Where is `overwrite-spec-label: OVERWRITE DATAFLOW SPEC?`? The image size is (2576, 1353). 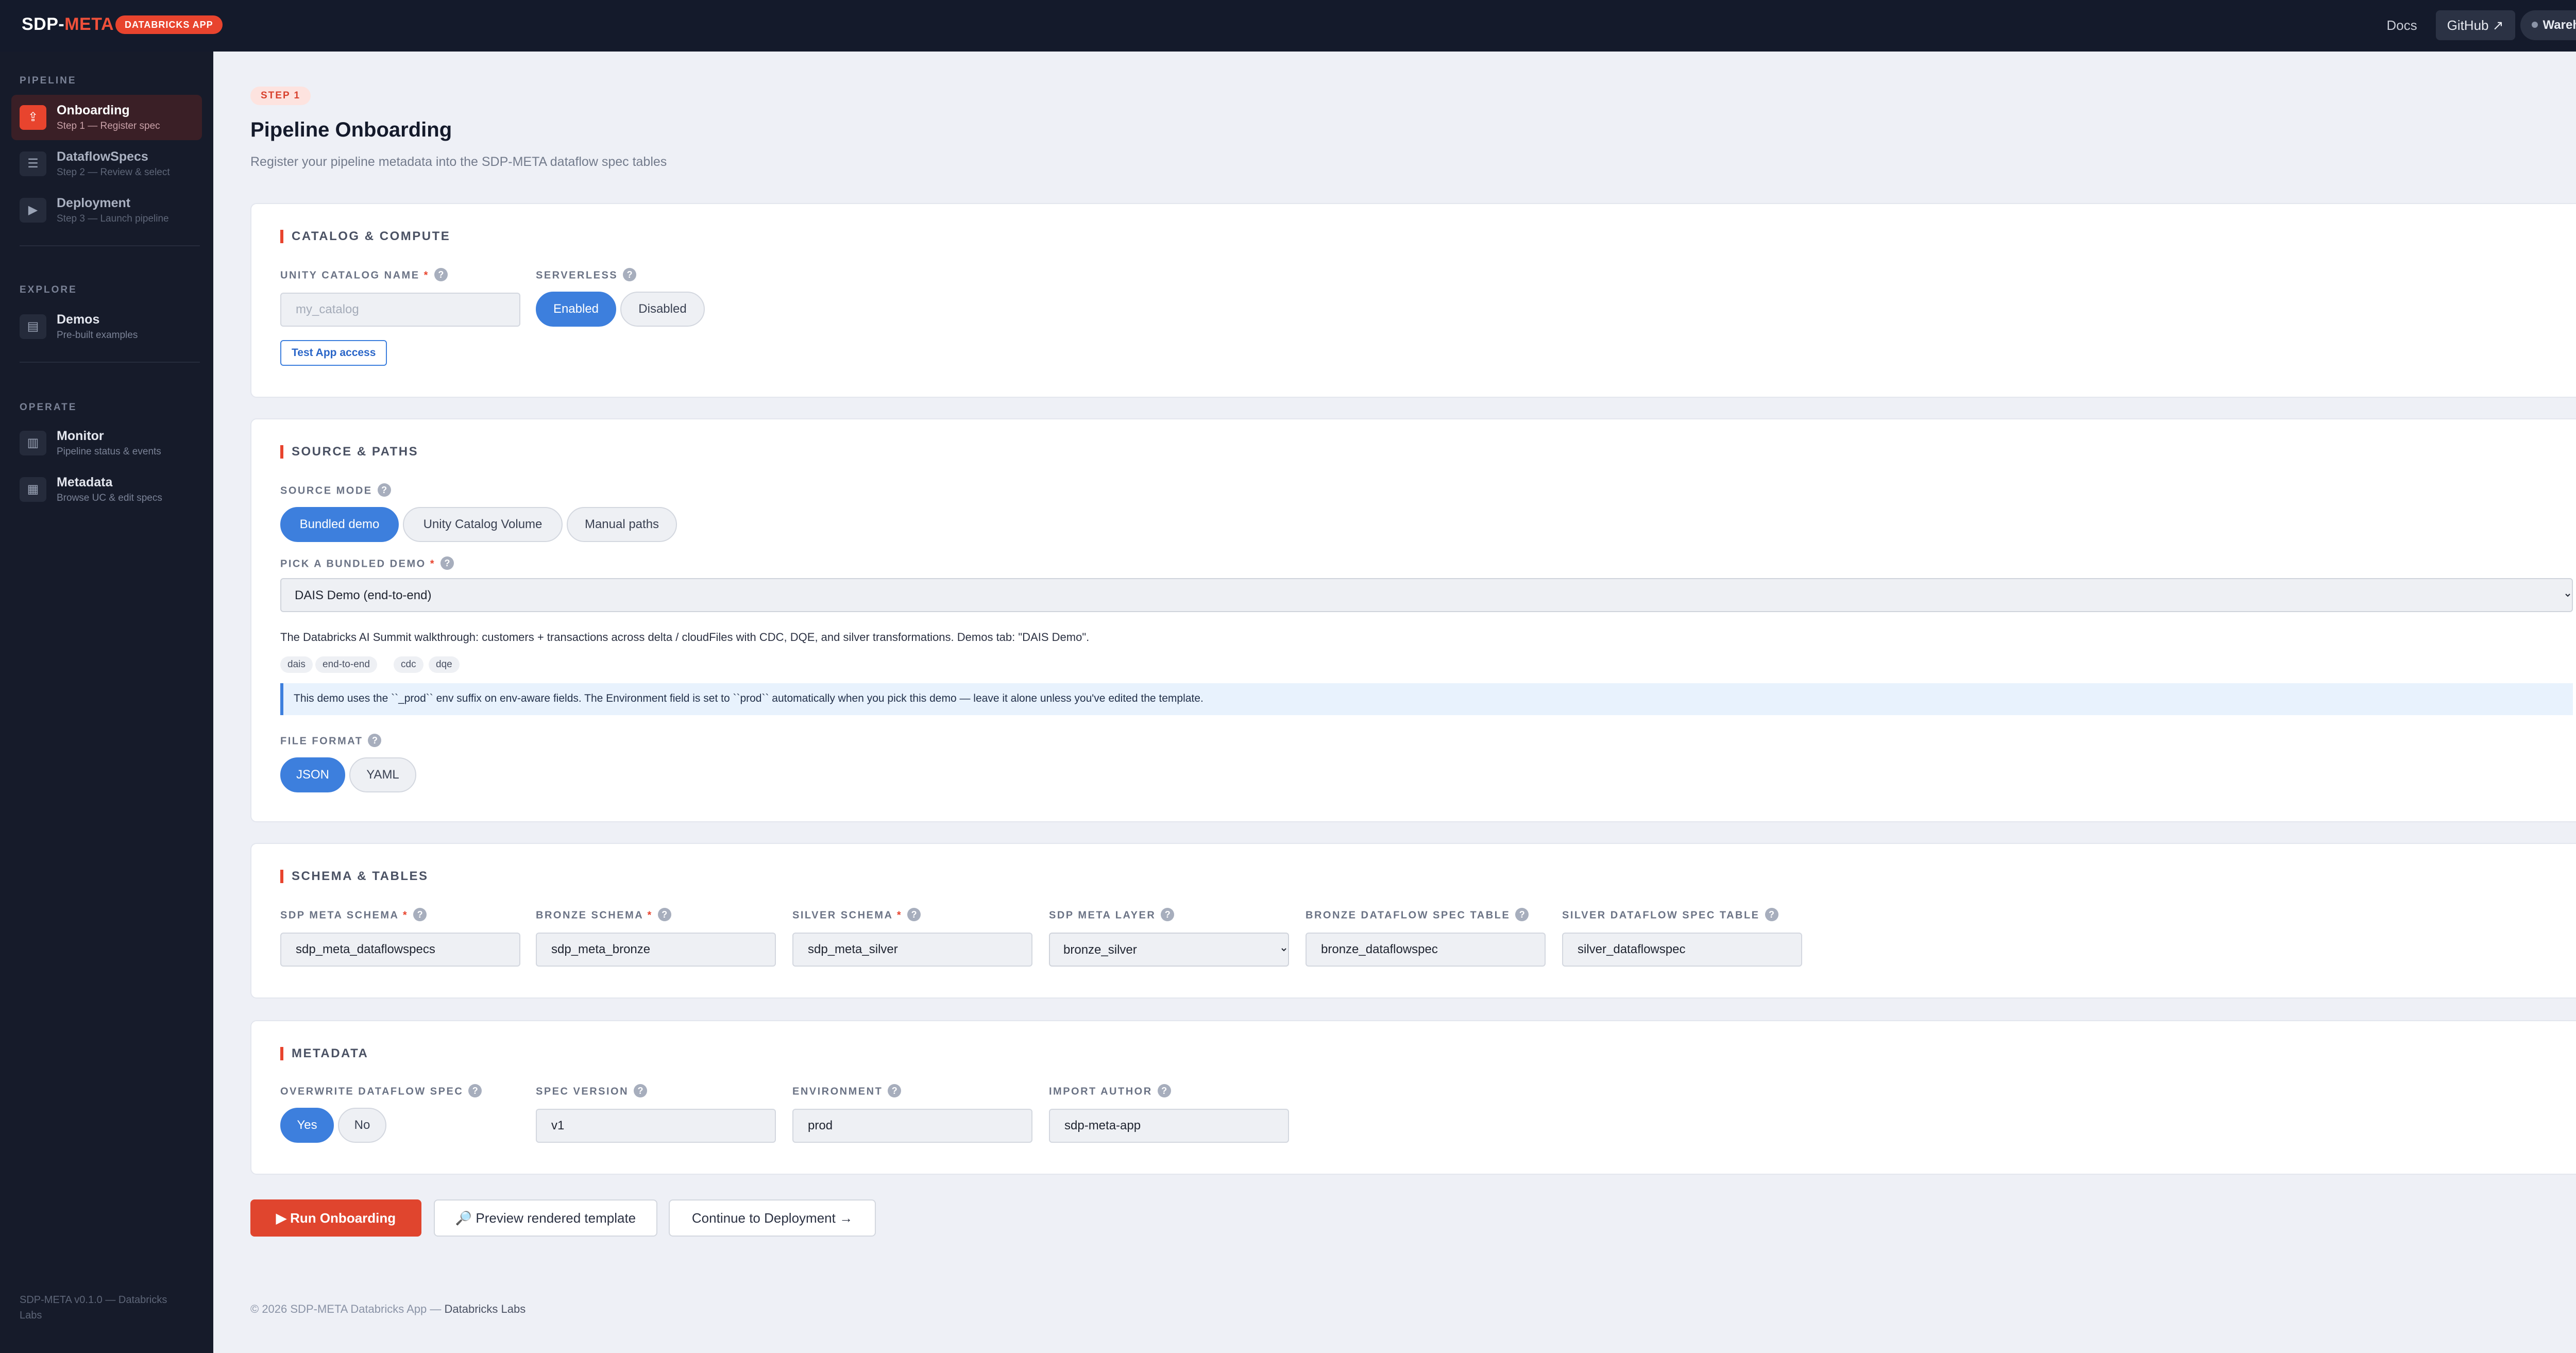
overwrite-spec-label: OVERWRITE DATAFLOW SPEC? is located at coordinates (381, 1091).